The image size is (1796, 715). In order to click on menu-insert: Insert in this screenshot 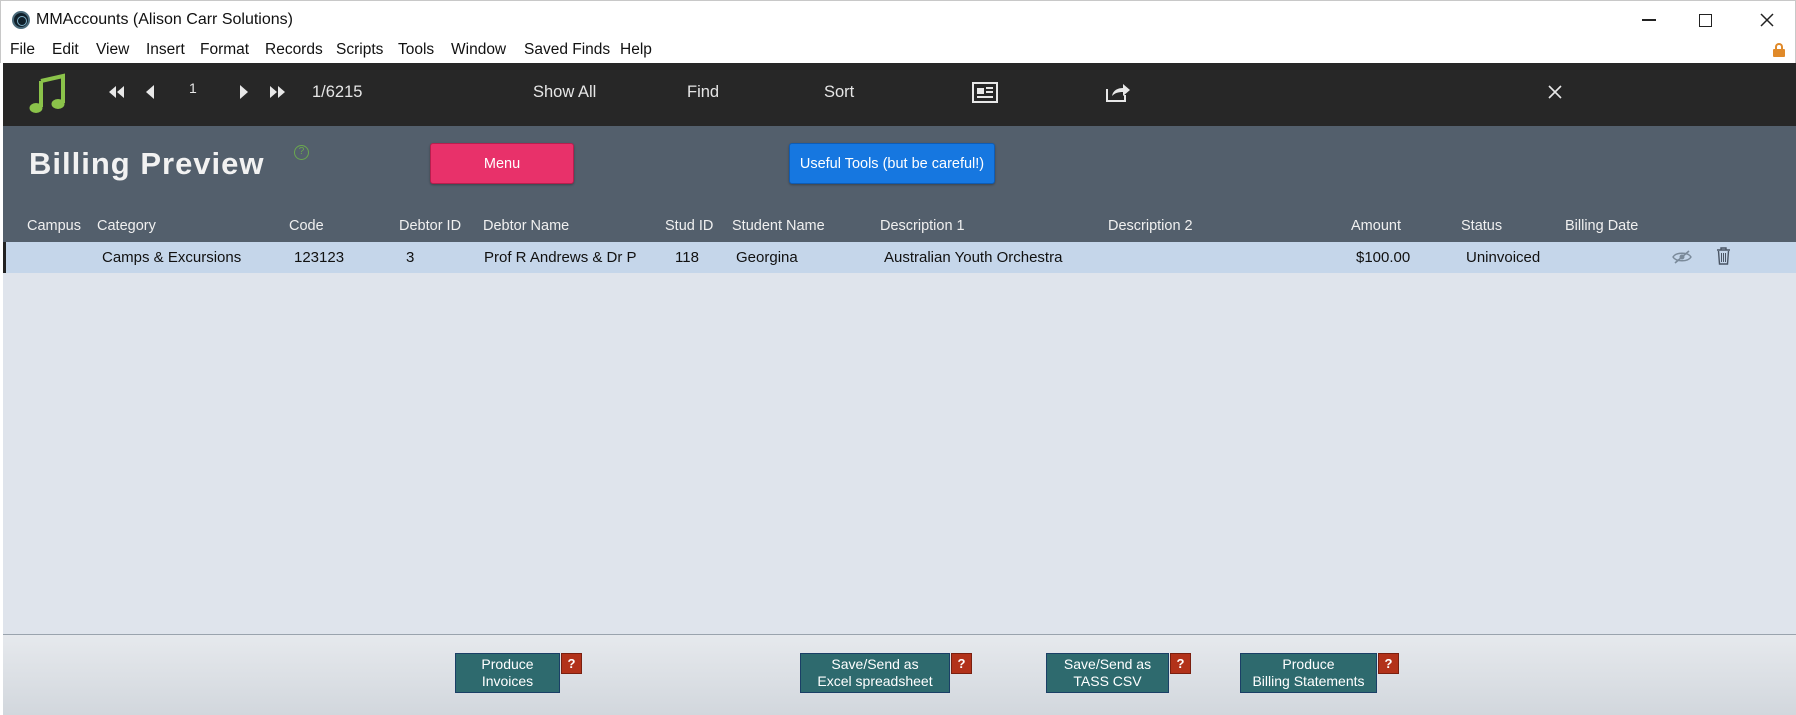, I will do `click(165, 50)`.